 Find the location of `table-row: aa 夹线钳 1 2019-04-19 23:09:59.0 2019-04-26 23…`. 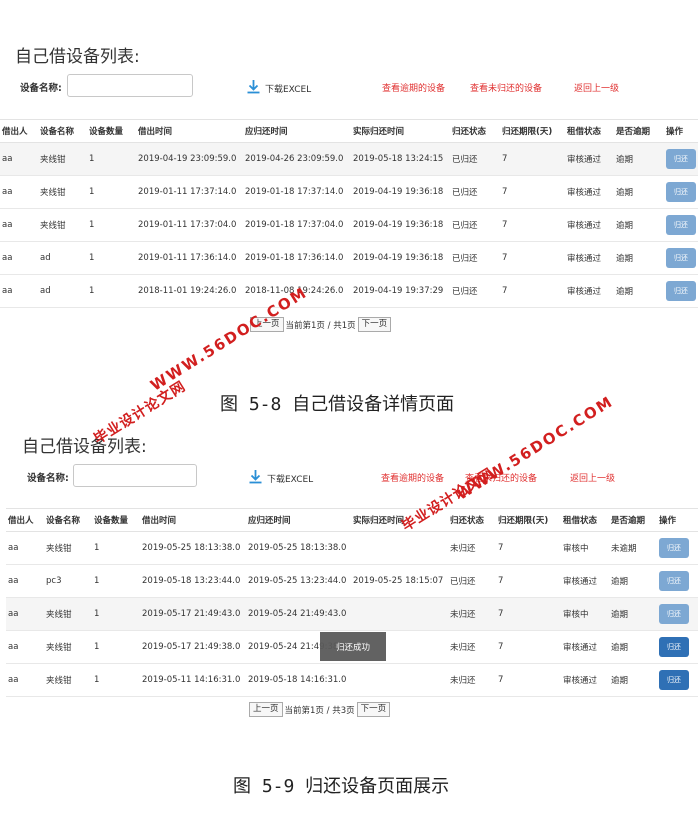

table-row: aa 夹线钳 1 2019-04-19 23:09:59.0 2019-04-26 23… is located at coordinates (349, 159).